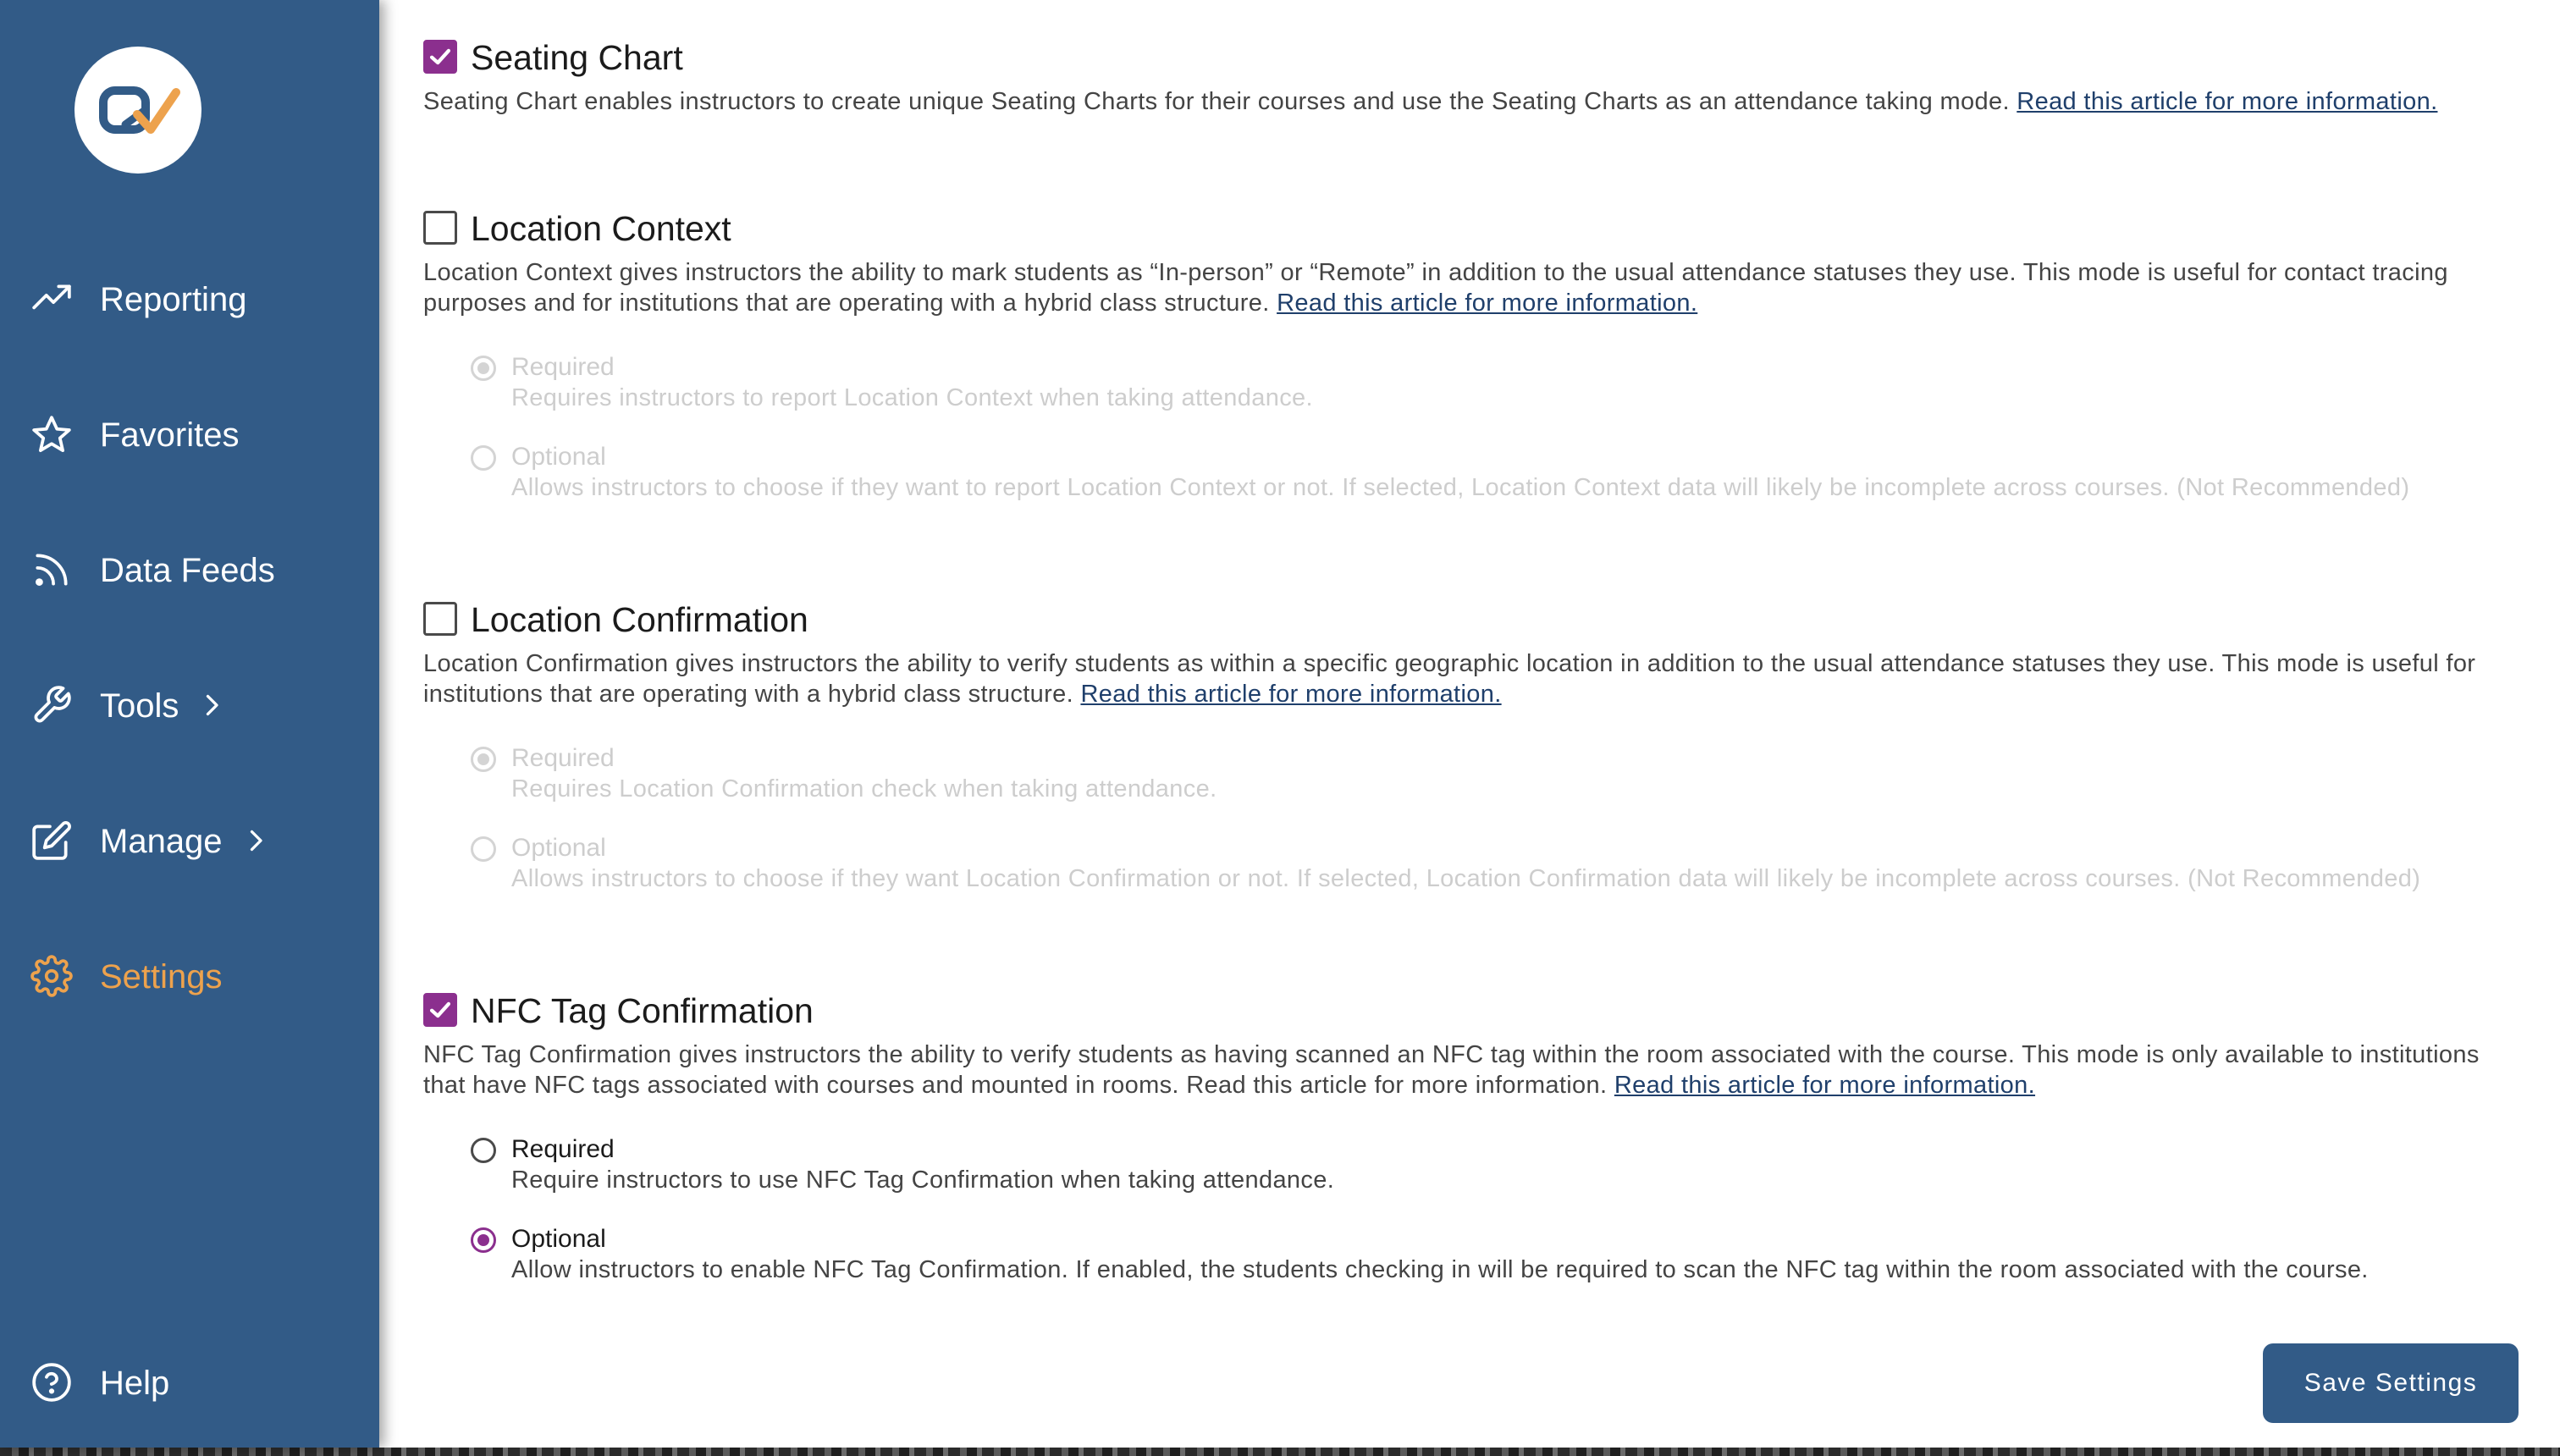 The width and height of the screenshot is (2560, 1456). I want to click on location-confirmation-optional-radio, so click(483, 849).